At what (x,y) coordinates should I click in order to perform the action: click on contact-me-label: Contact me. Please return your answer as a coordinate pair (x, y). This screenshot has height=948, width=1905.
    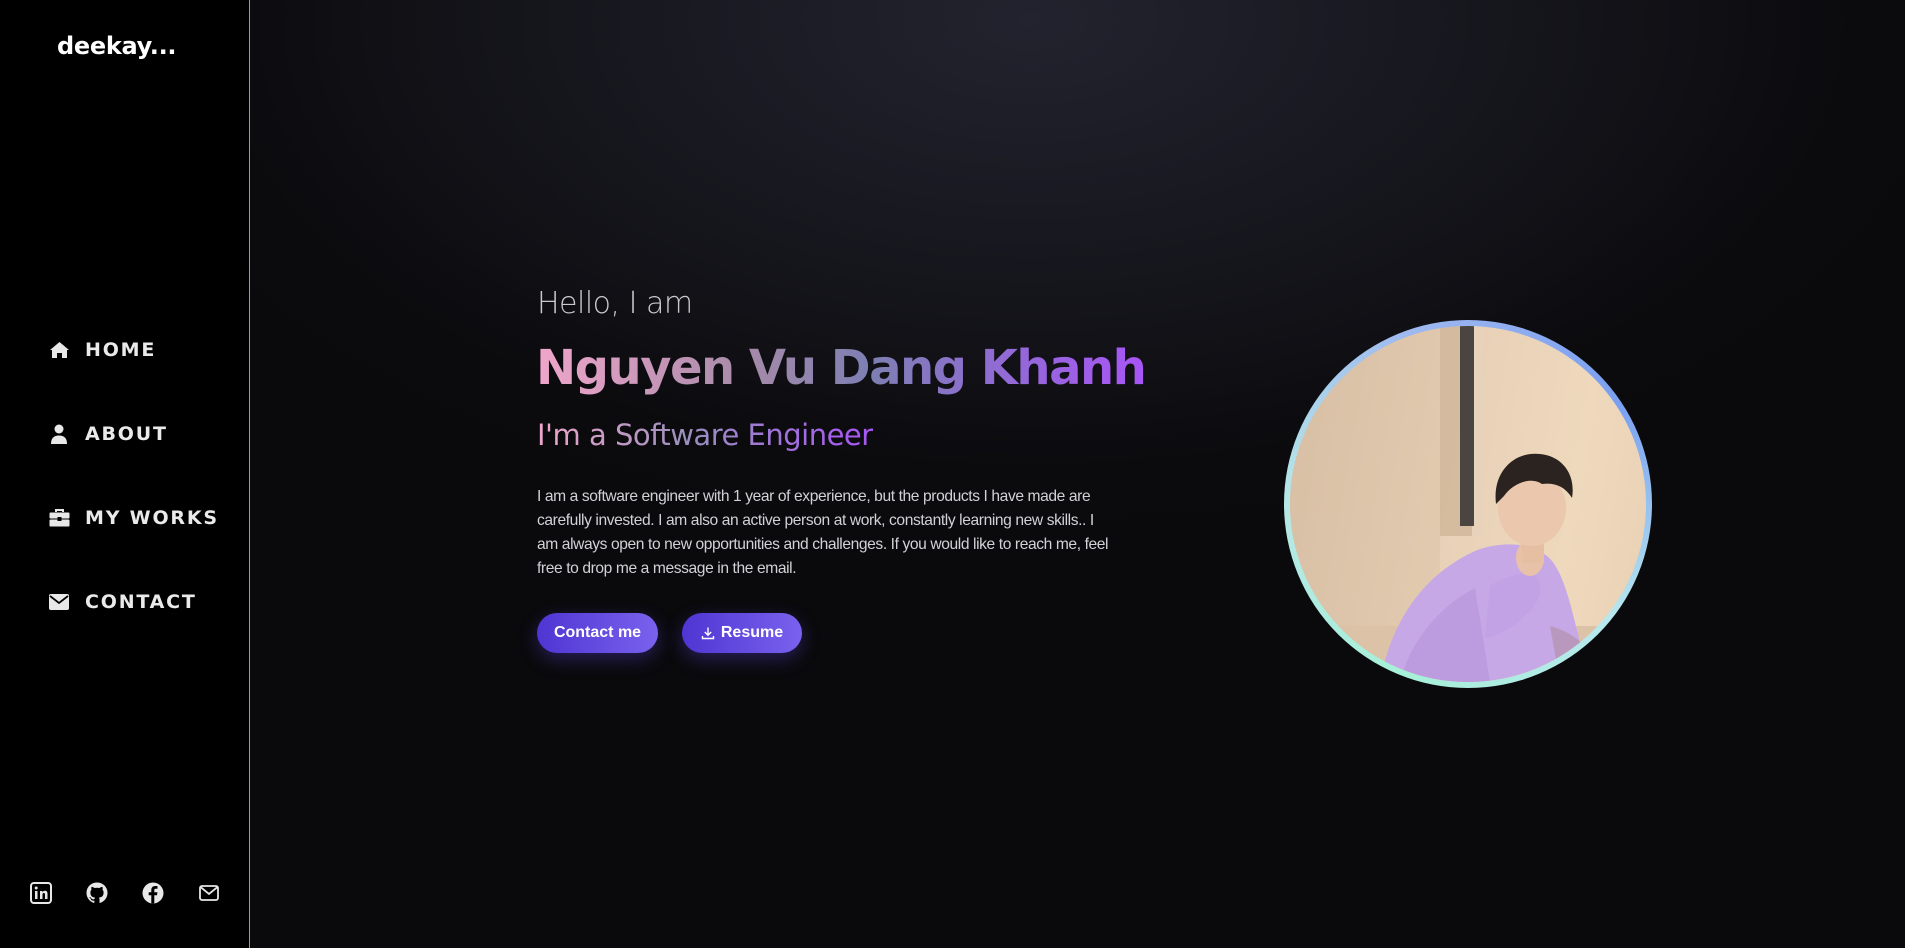
    Looking at the image, I should click on (597, 632).